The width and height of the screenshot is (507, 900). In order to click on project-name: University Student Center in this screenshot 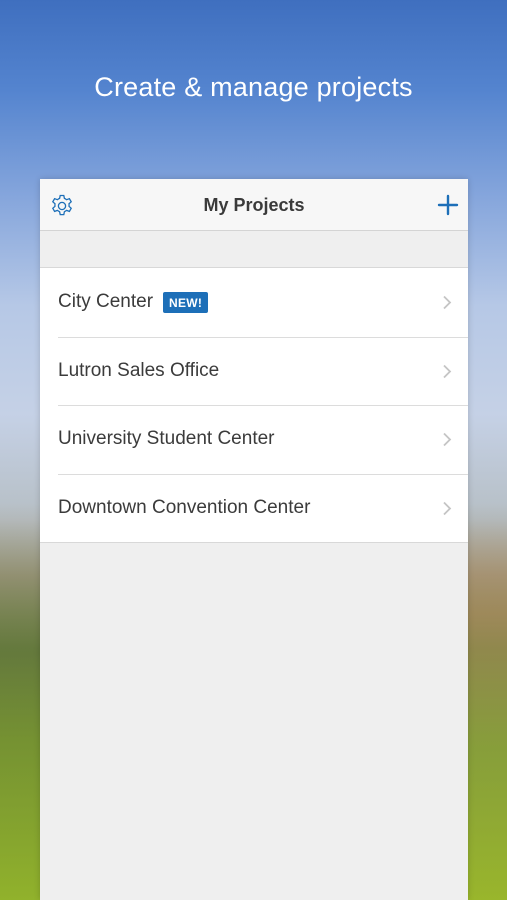, I will do `click(166, 439)`.